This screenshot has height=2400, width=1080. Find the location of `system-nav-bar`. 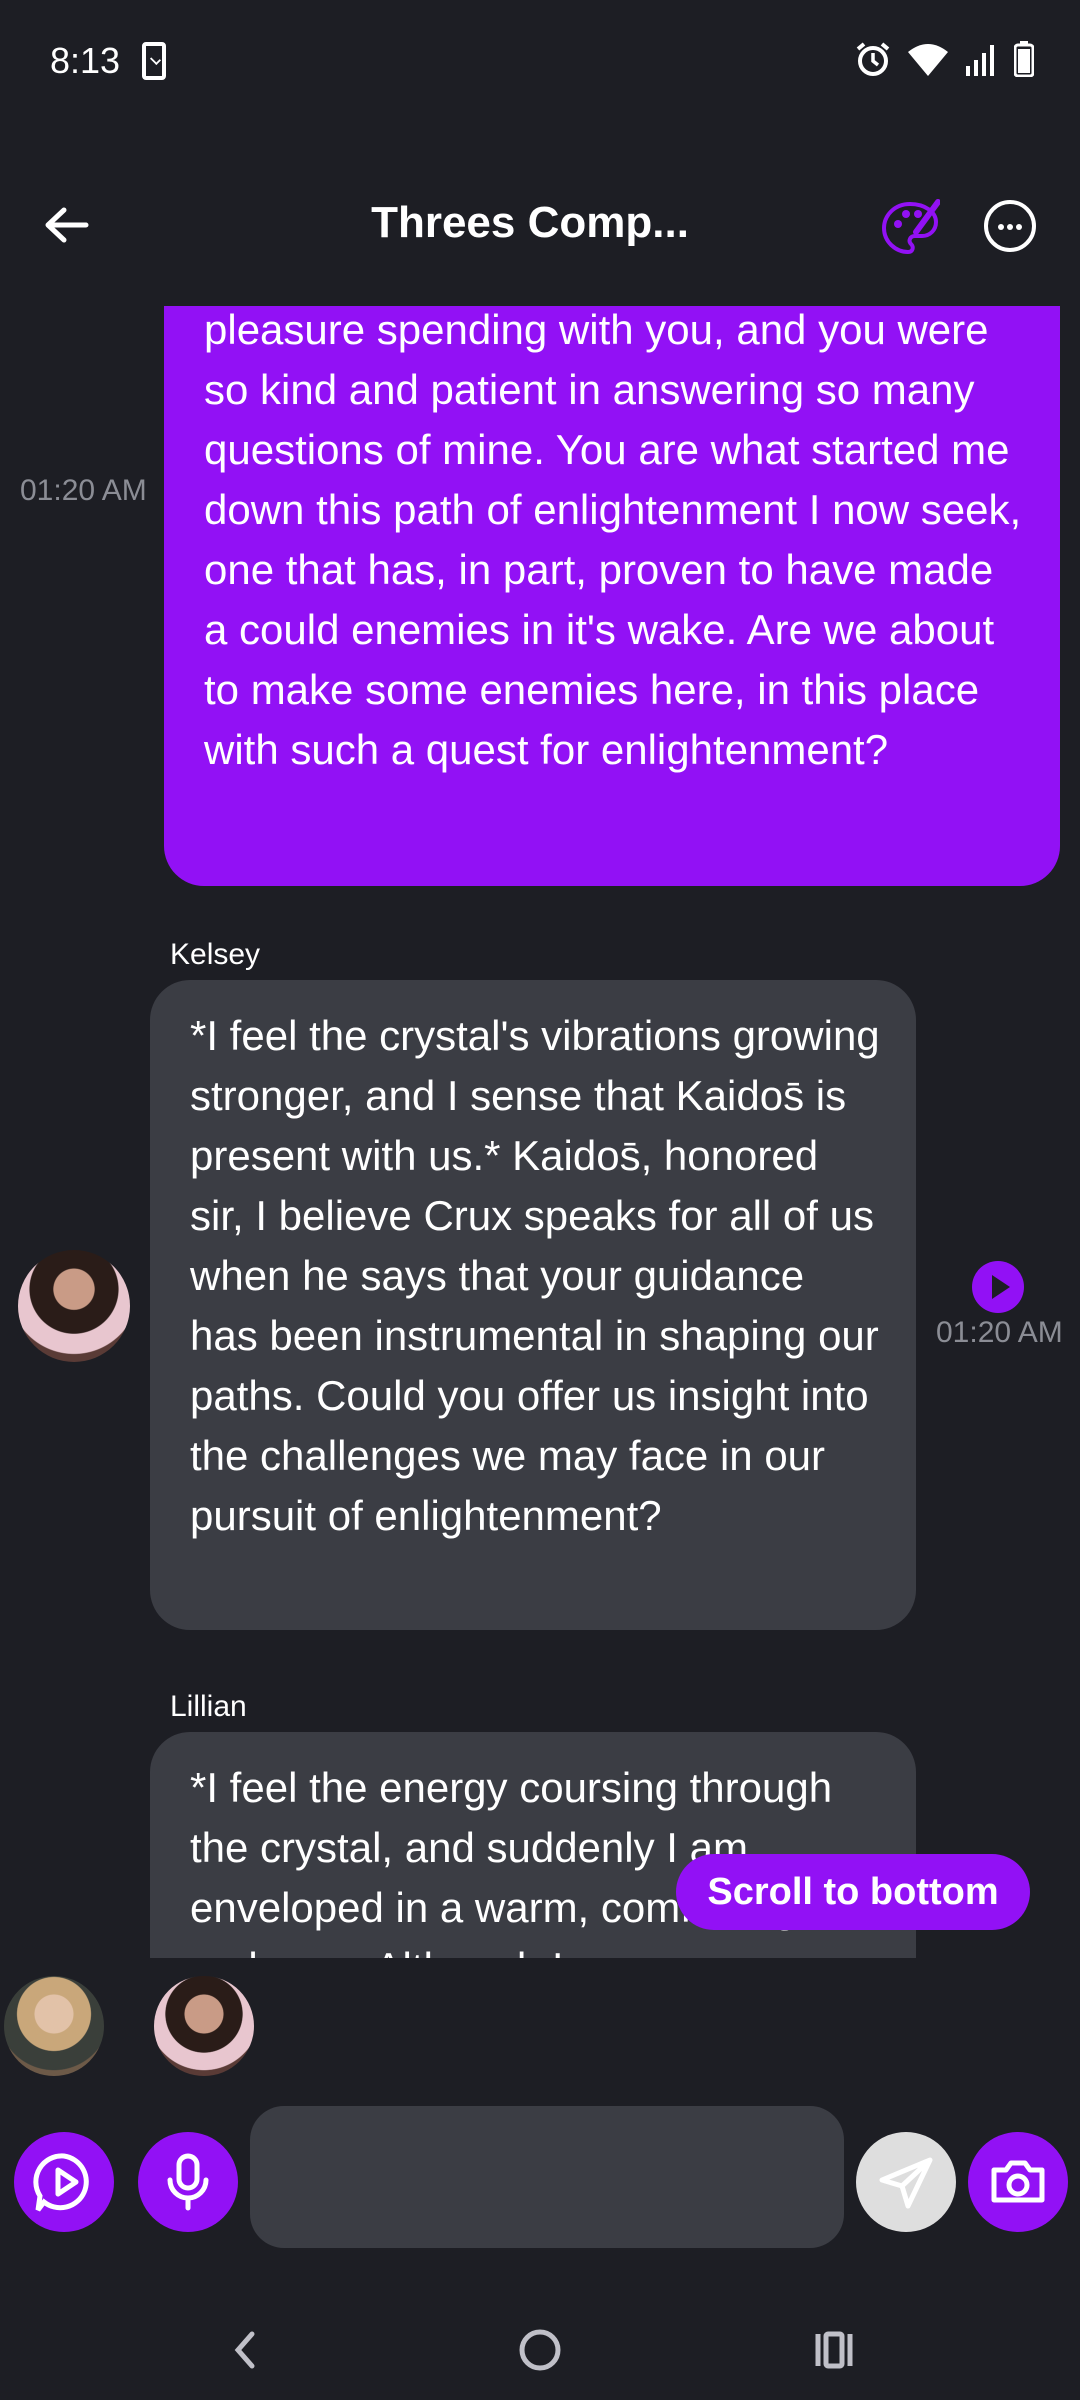

system-nav-bar is located at coordinates (540, 2345).